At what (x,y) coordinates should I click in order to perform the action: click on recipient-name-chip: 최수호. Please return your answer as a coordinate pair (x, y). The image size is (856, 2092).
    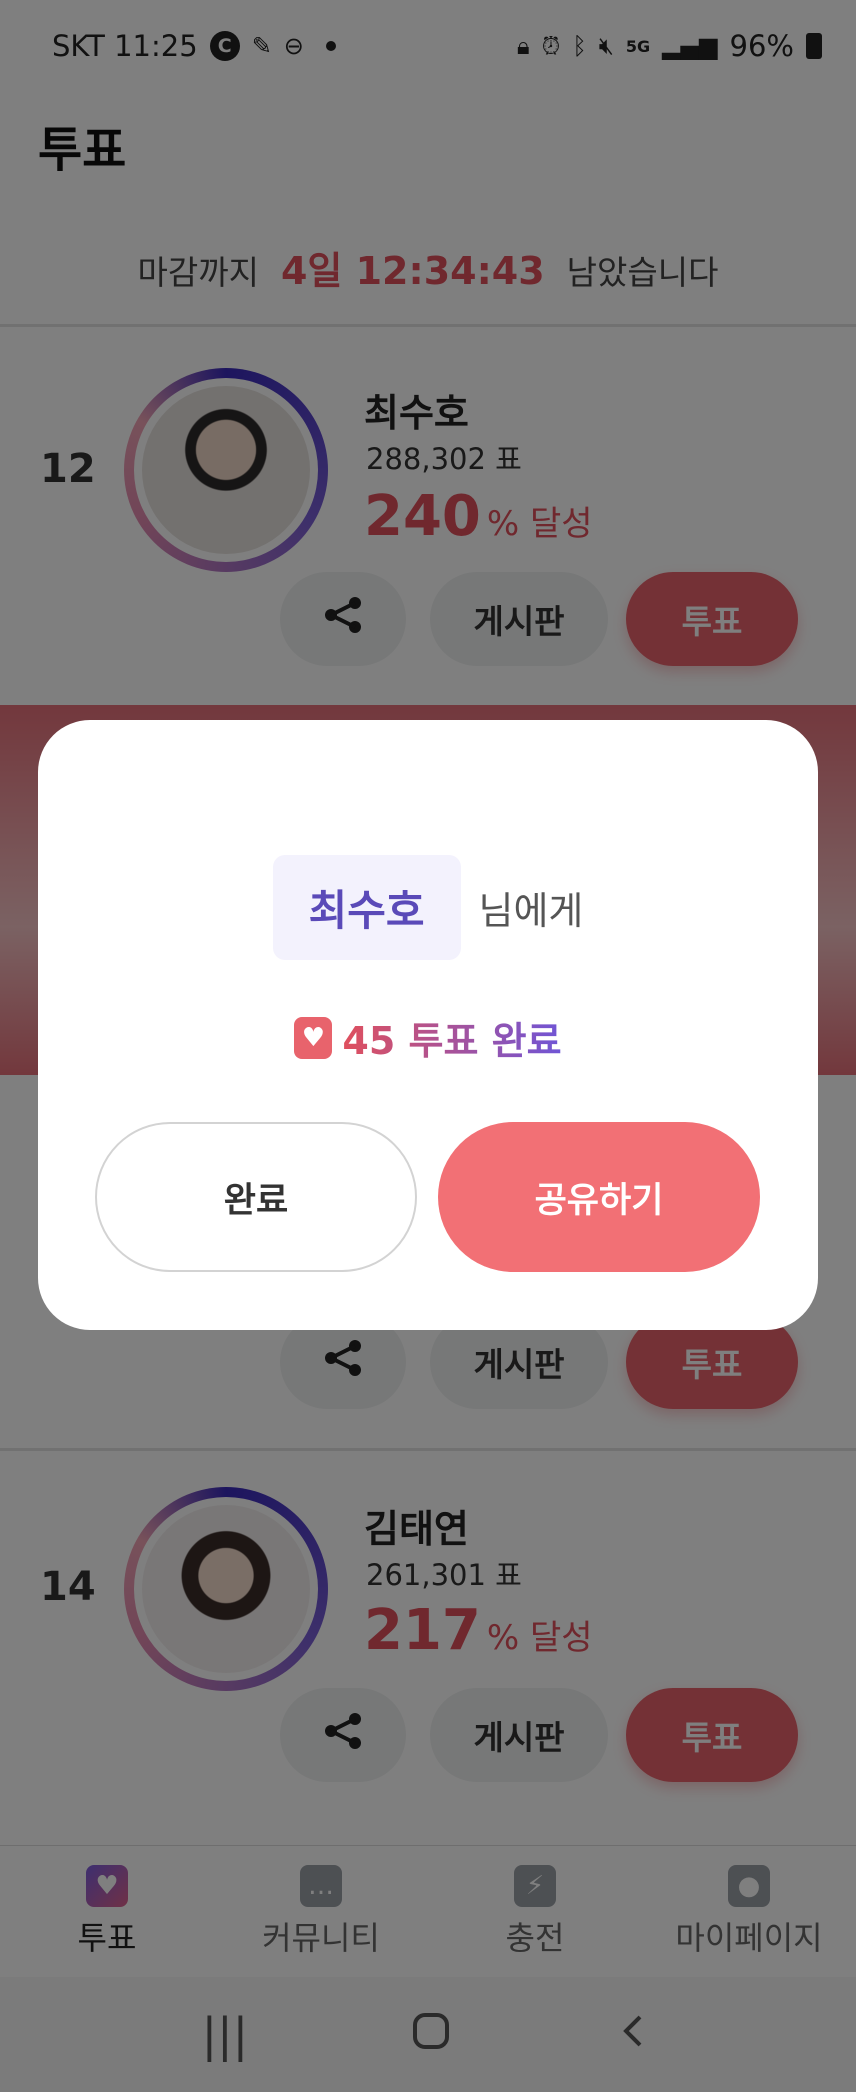
    Looking at the image, I should click on (366, 907).